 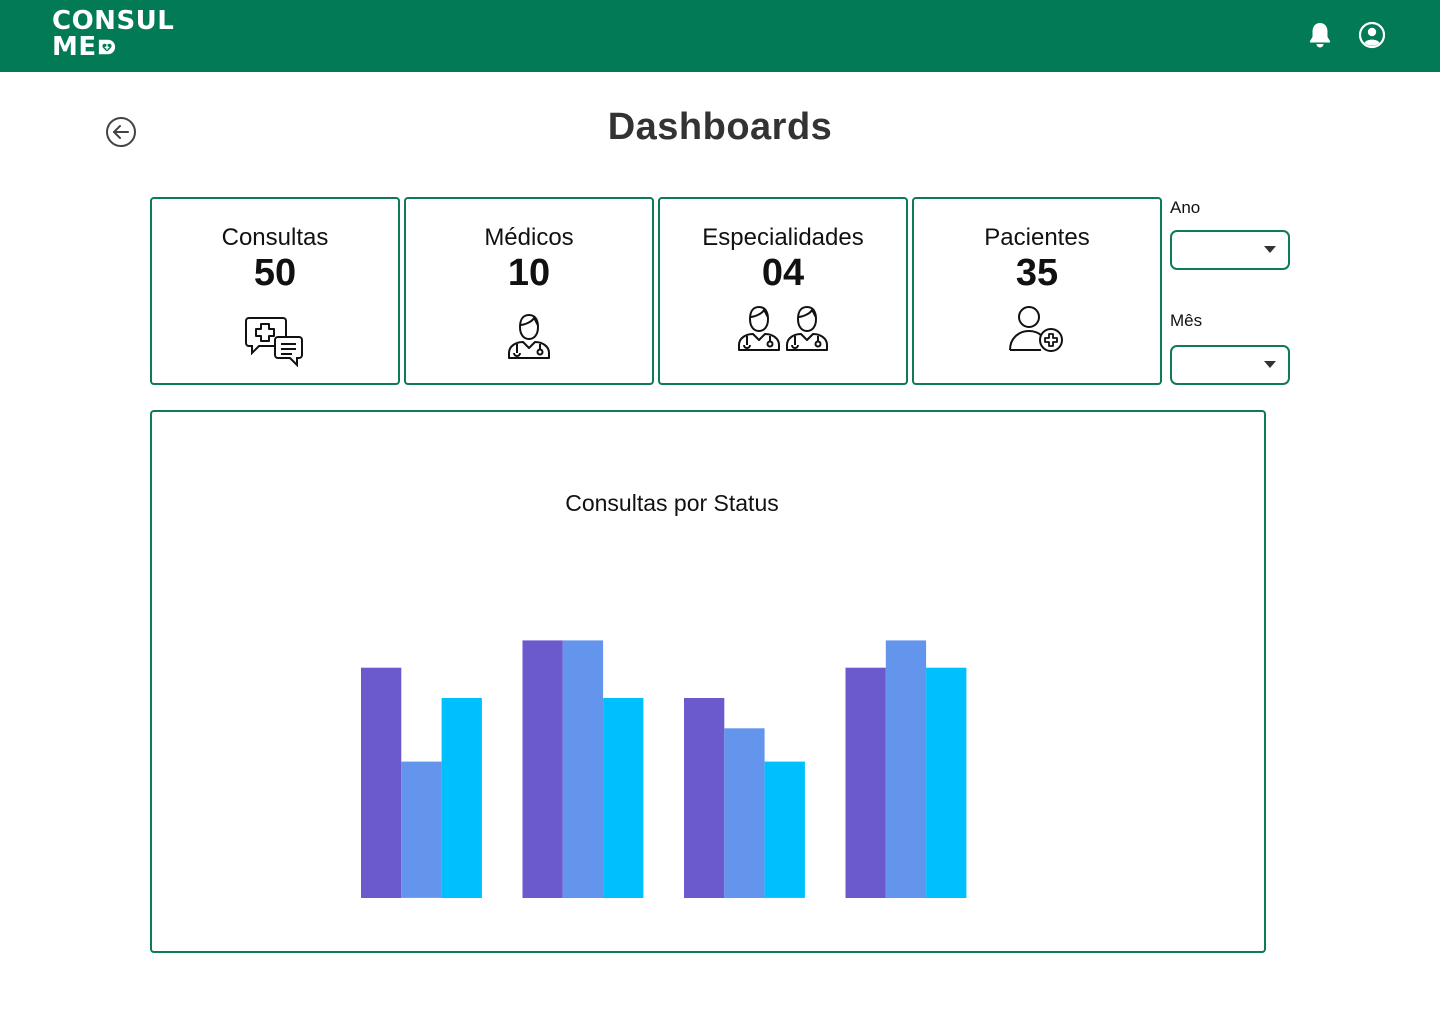 What do you see at coordinates (113, 21) in the screenshot?
I see `logo-line-1: CONSUL` at bounding box center [113, 21].